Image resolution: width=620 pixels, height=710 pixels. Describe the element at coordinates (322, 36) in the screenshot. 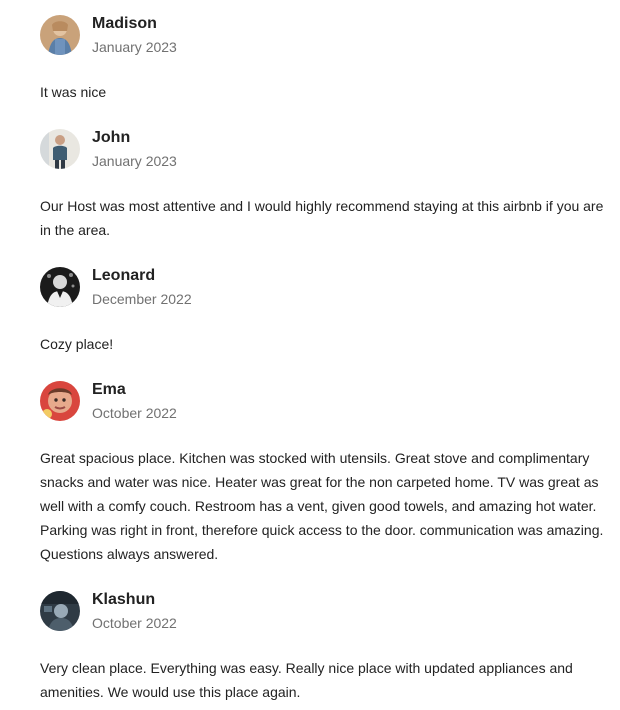

I see `review-header: Madison January 2023` at that location.